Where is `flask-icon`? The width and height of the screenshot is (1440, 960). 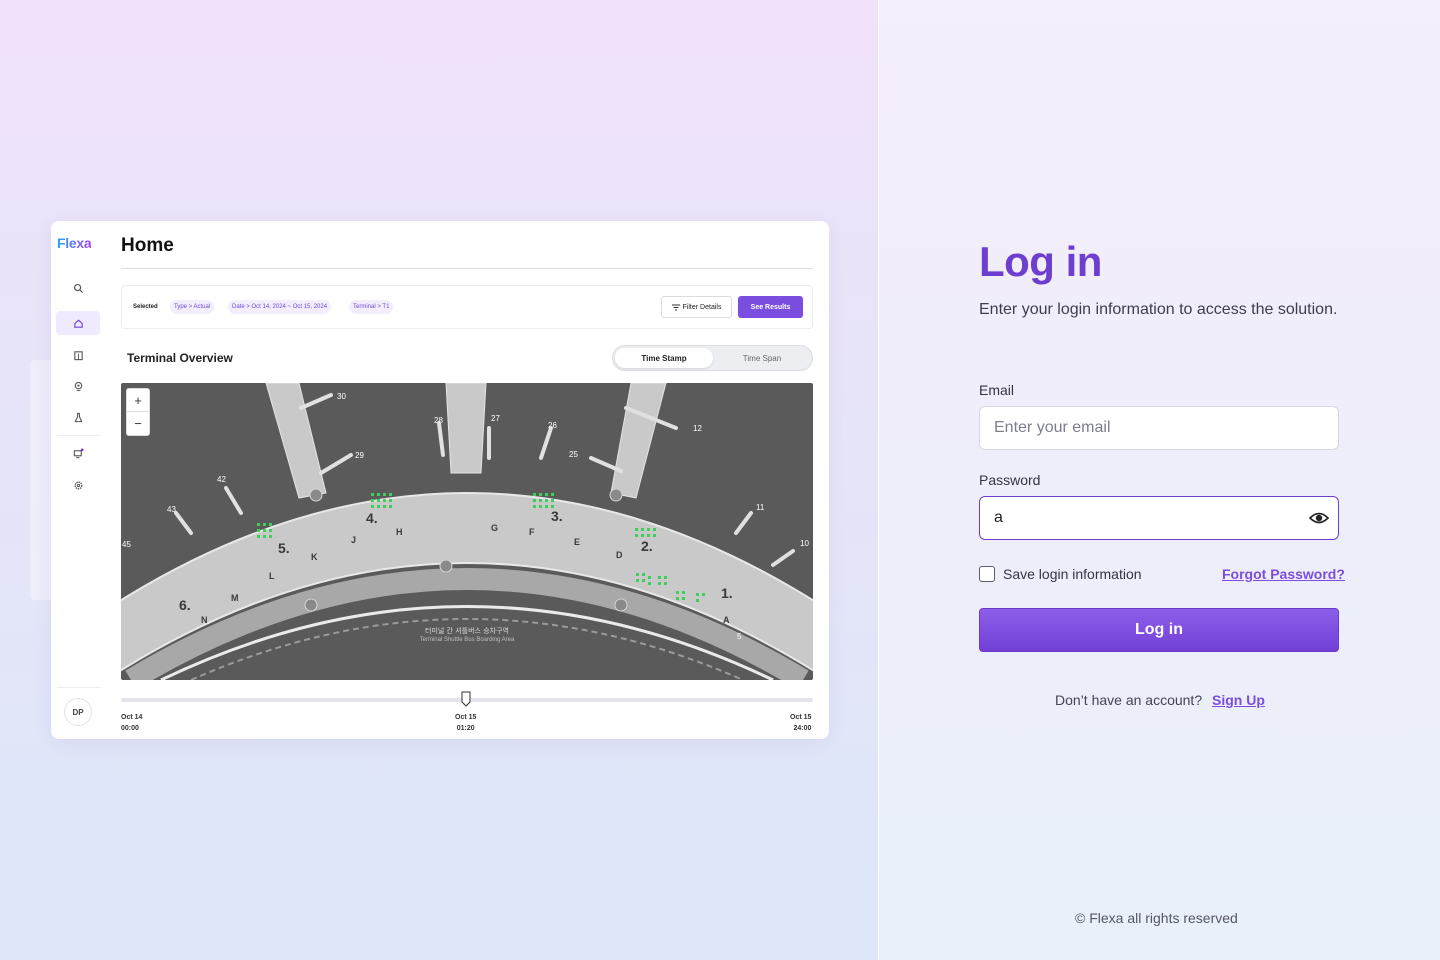 flask-icon is located at coordinates (78, 417).